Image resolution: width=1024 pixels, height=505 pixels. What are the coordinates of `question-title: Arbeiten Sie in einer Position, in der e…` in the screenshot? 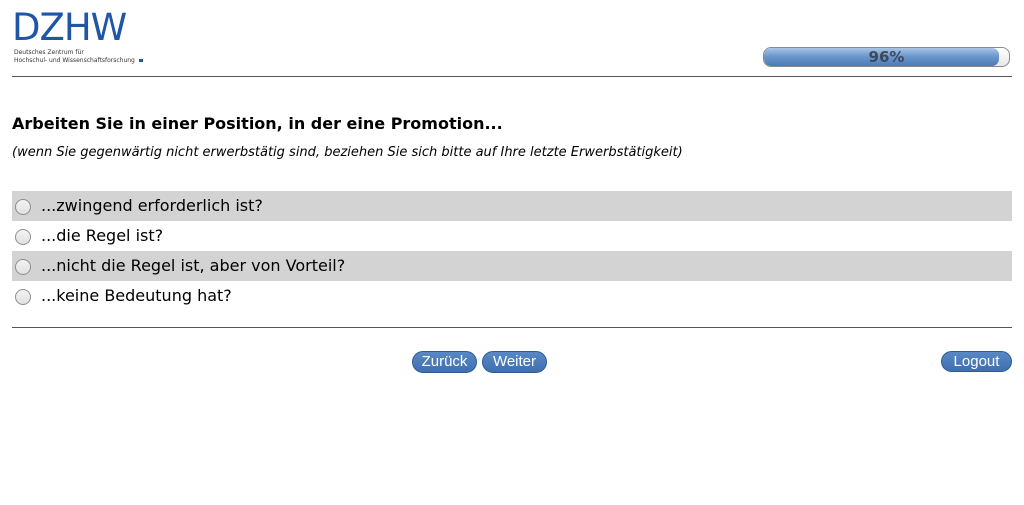 It's located at (257, 123).